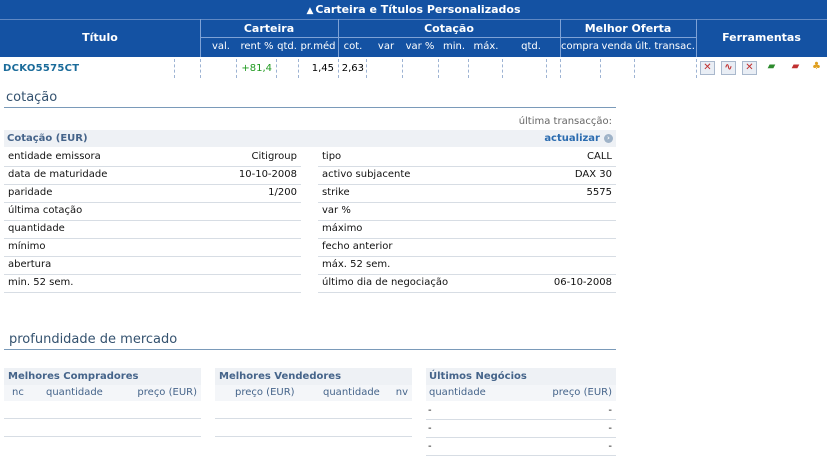 This screenshot has width=827, height=456. What do you see at coordinates (628, 28) in the screenshot?
I see `group-melhor-oferta: Melhor Oferta` at bounding box center [628, 28].